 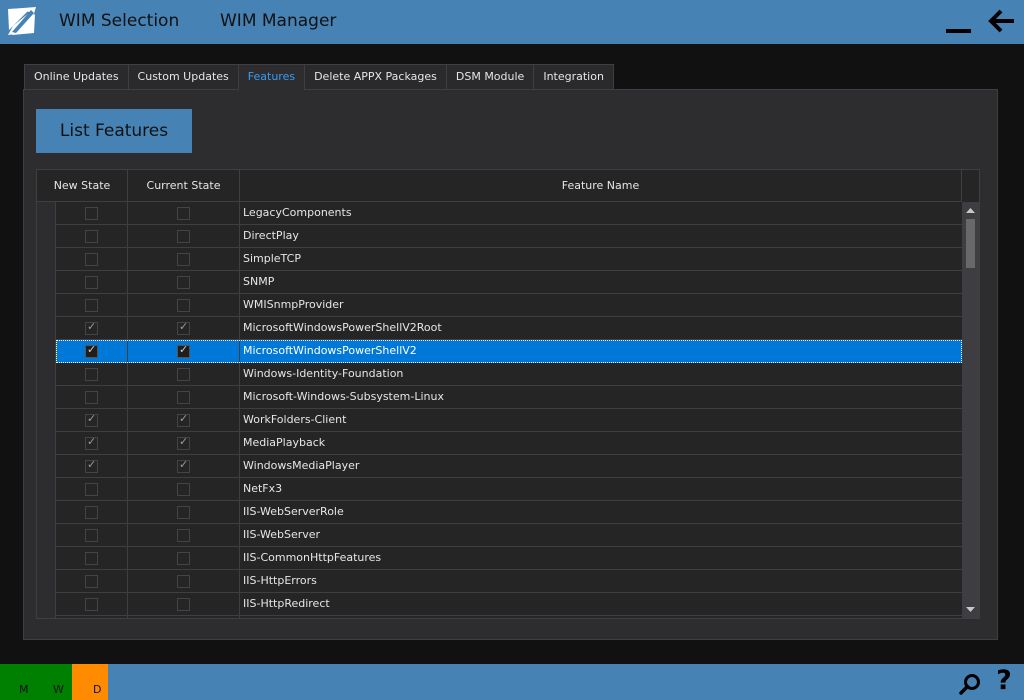 What do you see at coordinates (499, 397) in the screenshot?
I see `table-row: ✓ ✓ Microsoft-Windows-Subsystem-Linux` at bounding box center [499, 397].